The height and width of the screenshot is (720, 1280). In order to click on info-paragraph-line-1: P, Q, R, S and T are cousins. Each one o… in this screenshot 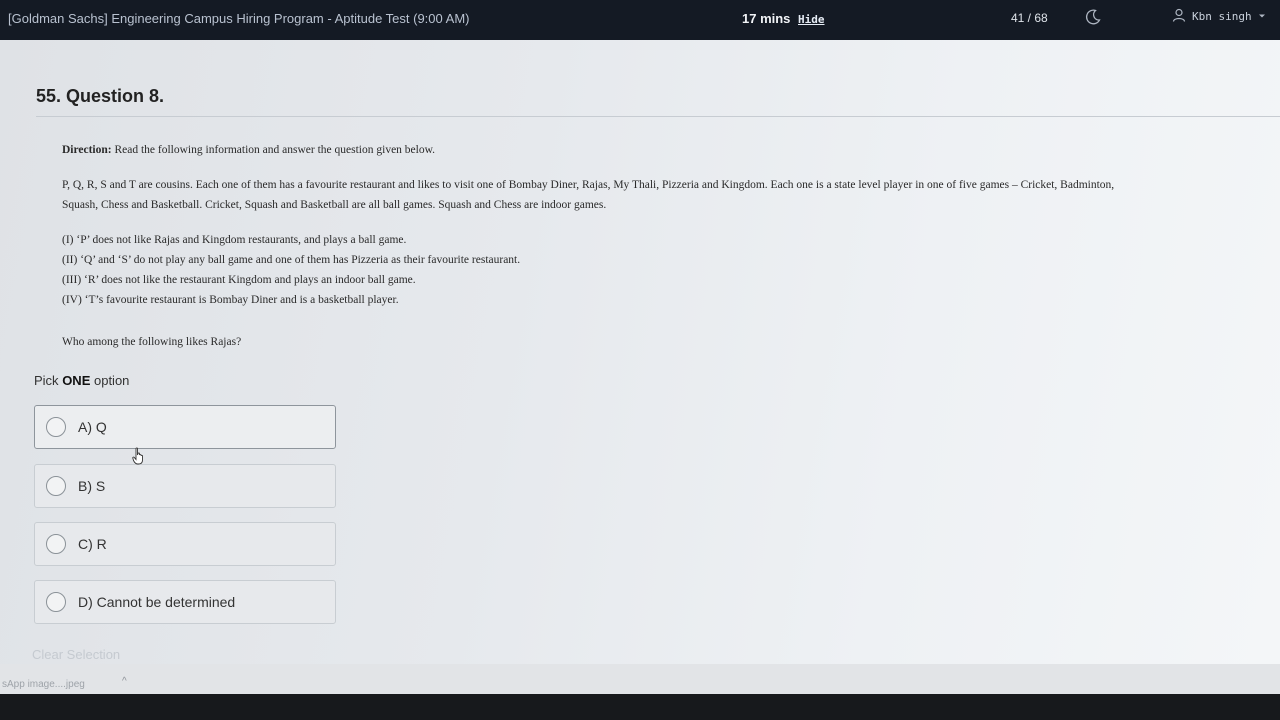, I will do `click(588, 185)`.